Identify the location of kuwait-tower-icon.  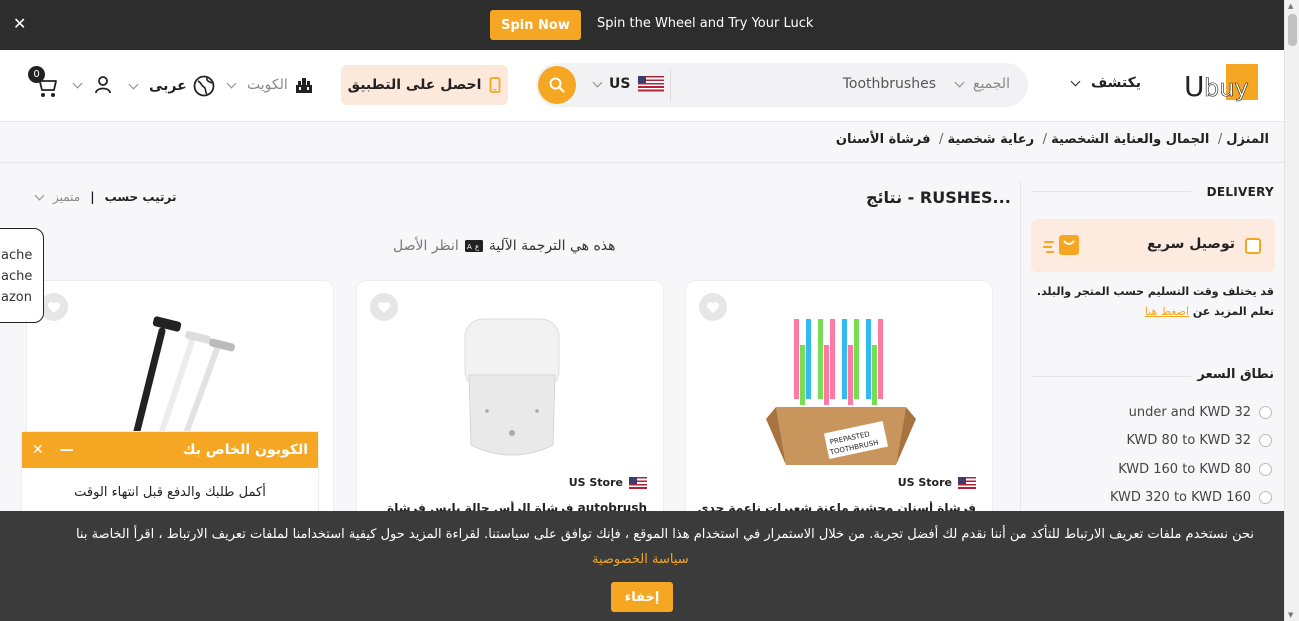
(303, 85).